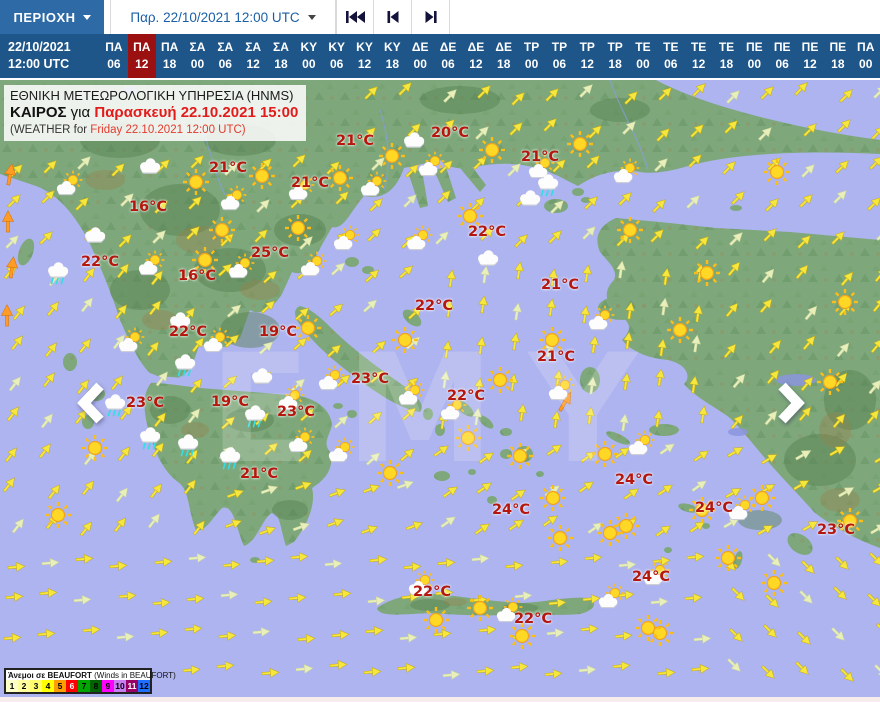 Image resolution: width=880 pixels, height=702 pixels. I want to click on temperature-label: 20°C, so click(450, 133).